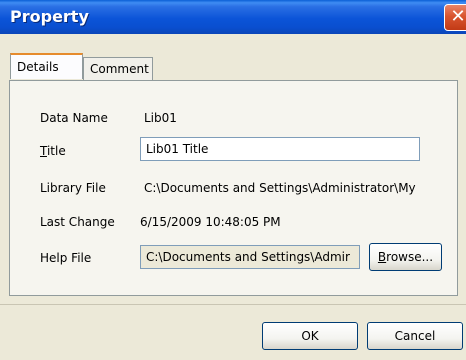 Image resolution: width=466 pixels, height=360 pixels. Describe the element at coordinates (73, 188) in the screenshot. I see `library-file-label: Library File` at that location.